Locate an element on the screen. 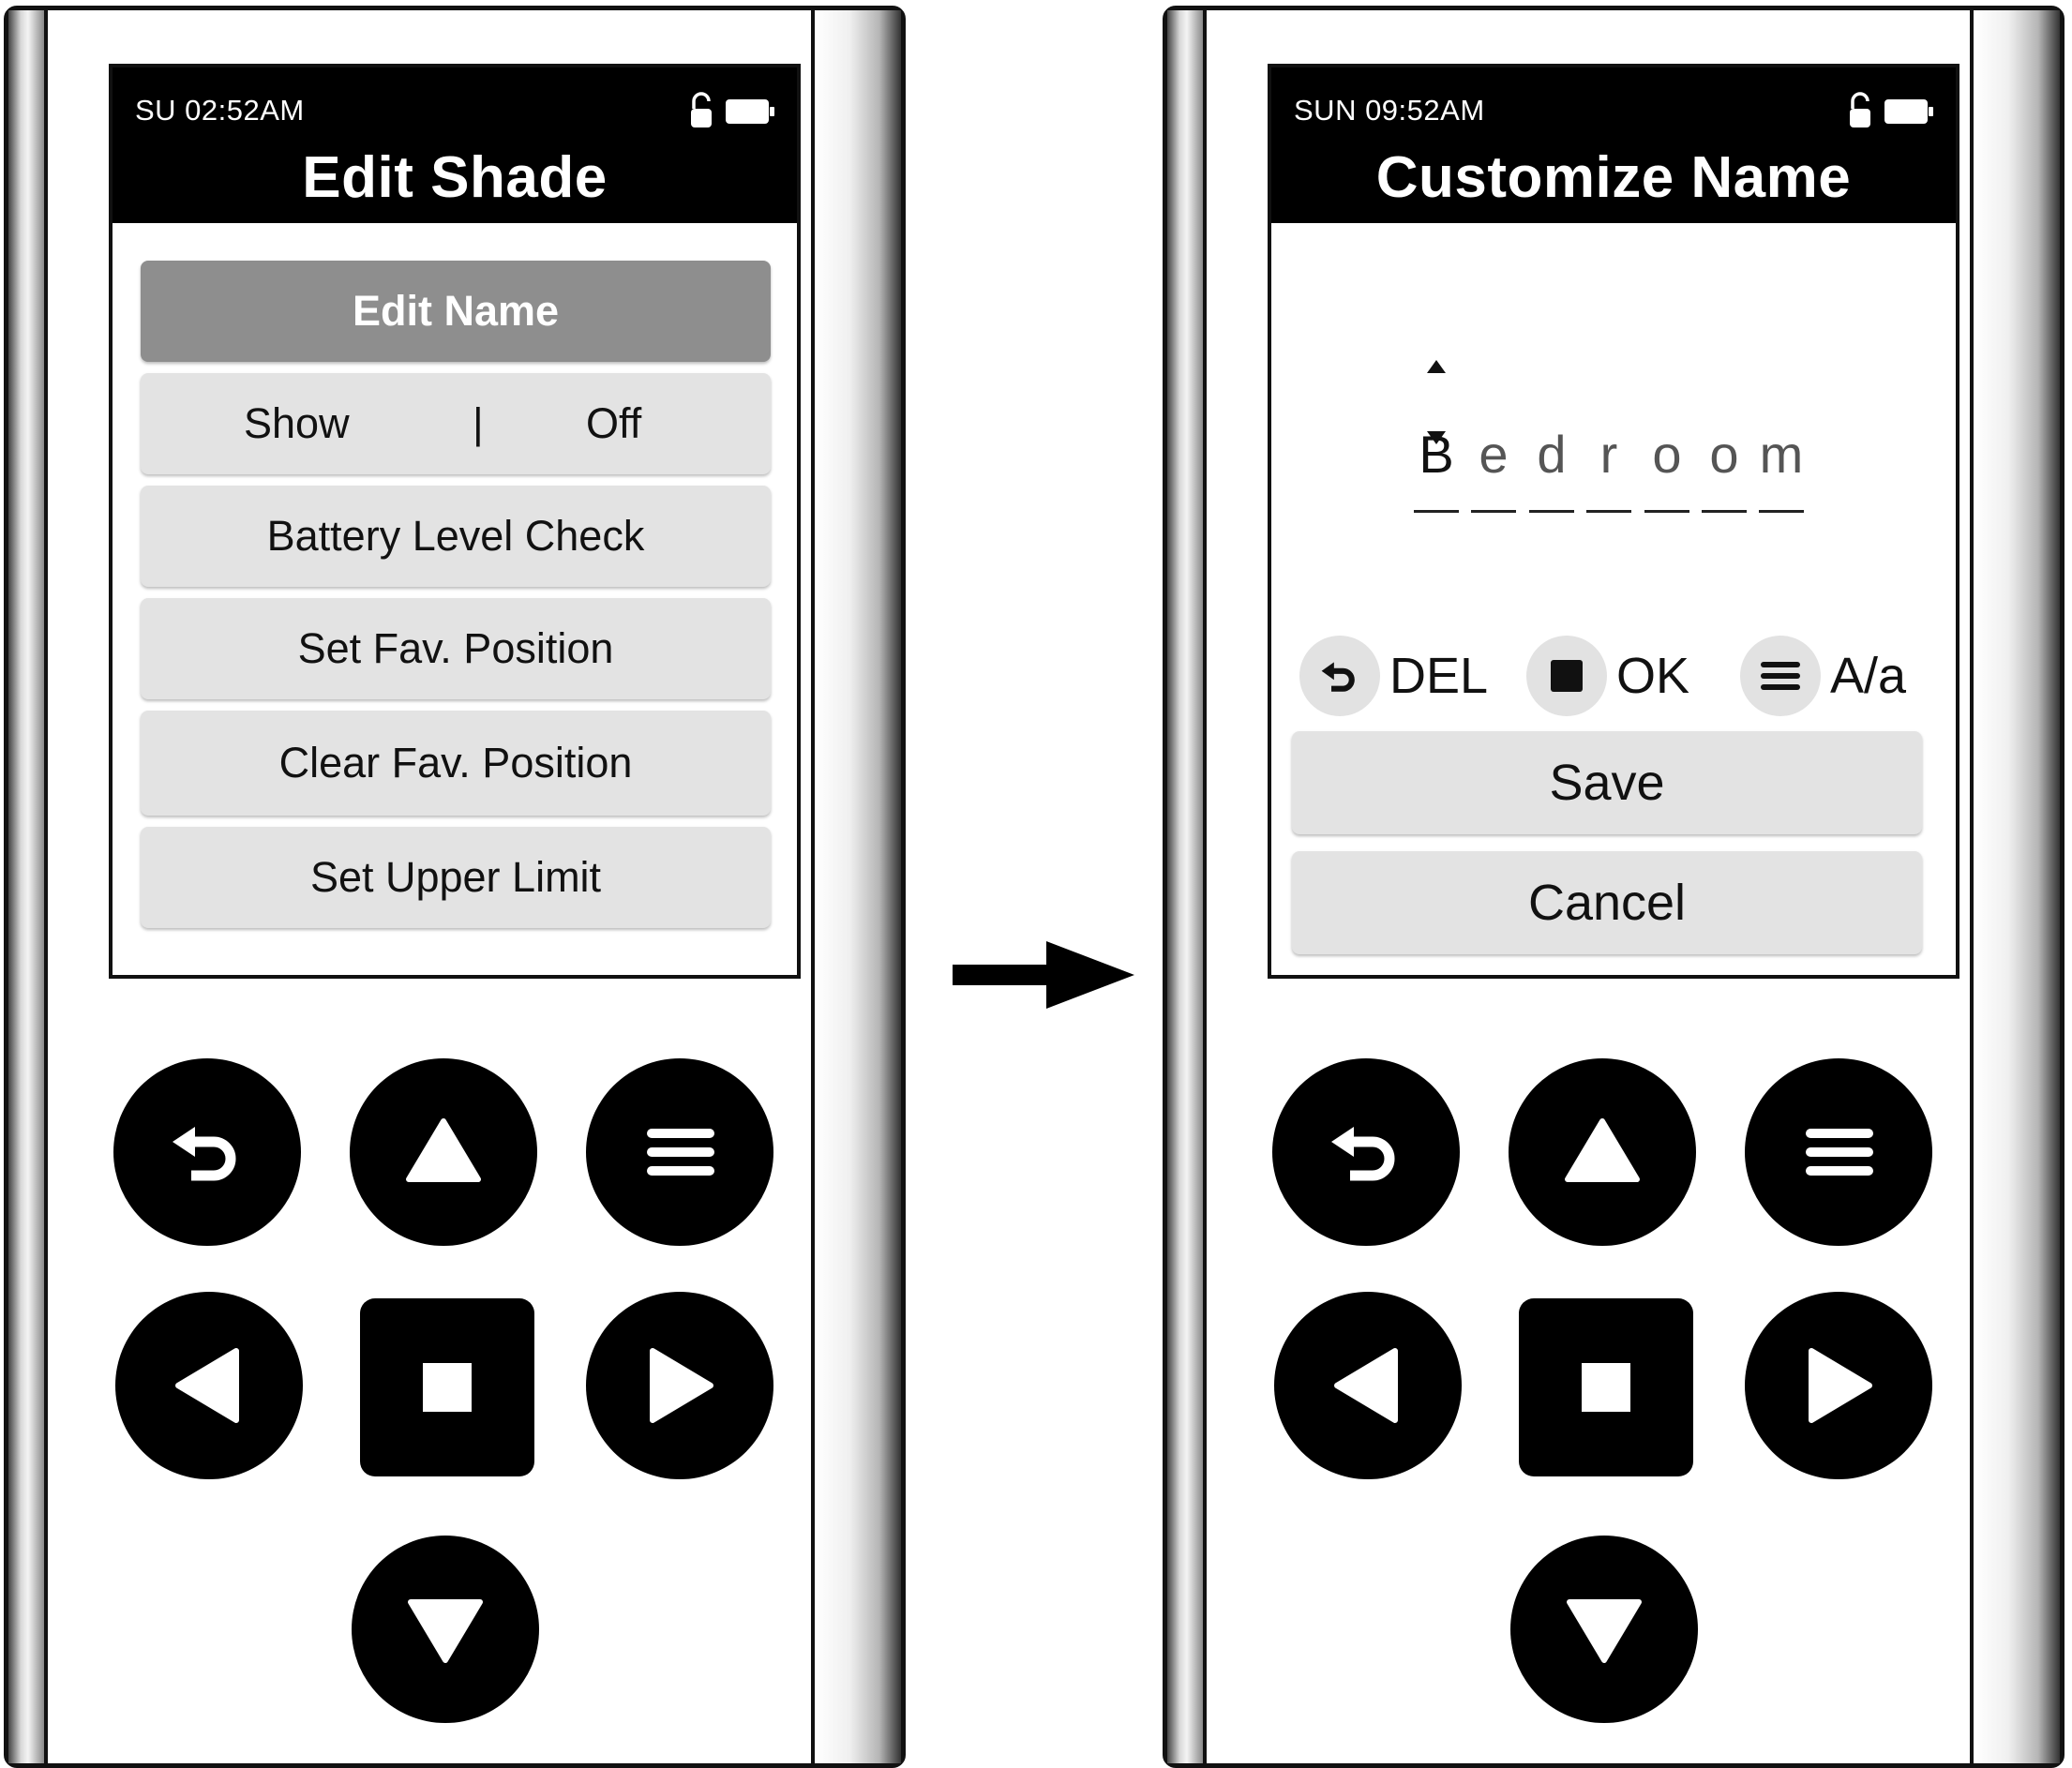 This screenshot has width=2072, height=1768. menu-item-label: Clear Fav. Position is located at coordinates (456, 763).